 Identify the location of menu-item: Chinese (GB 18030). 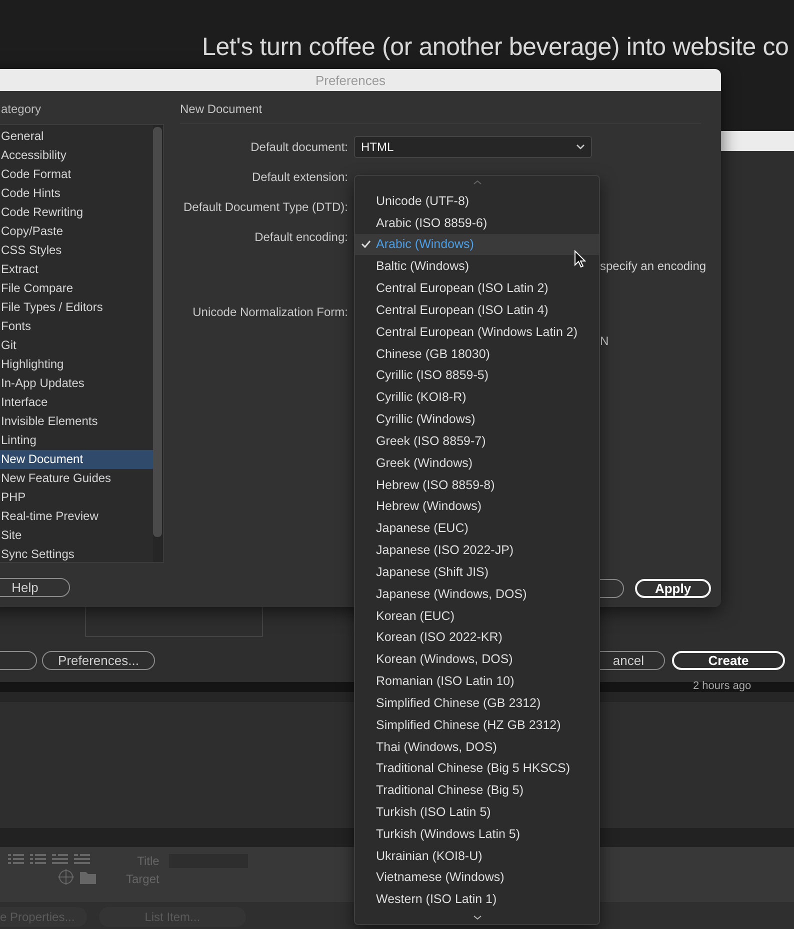
(477, 353).